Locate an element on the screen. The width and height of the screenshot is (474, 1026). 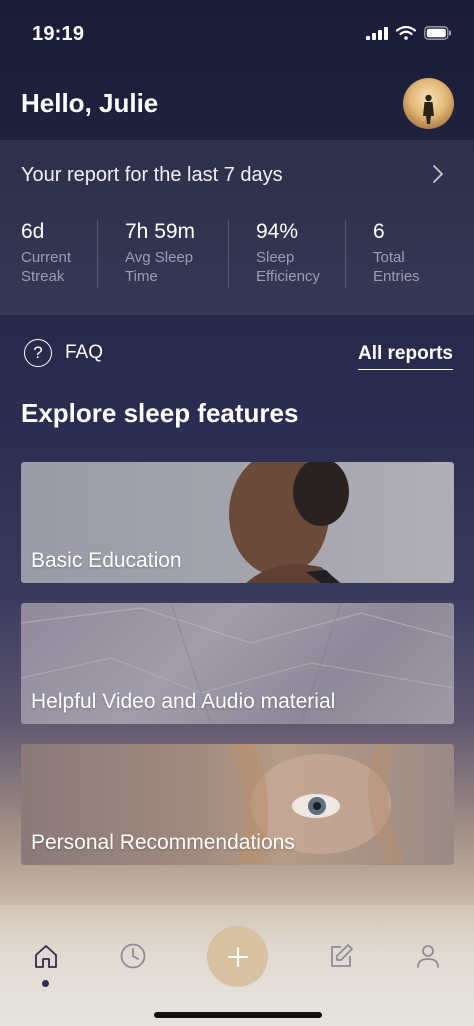
clock-icon is located at coordinates (133, 956).